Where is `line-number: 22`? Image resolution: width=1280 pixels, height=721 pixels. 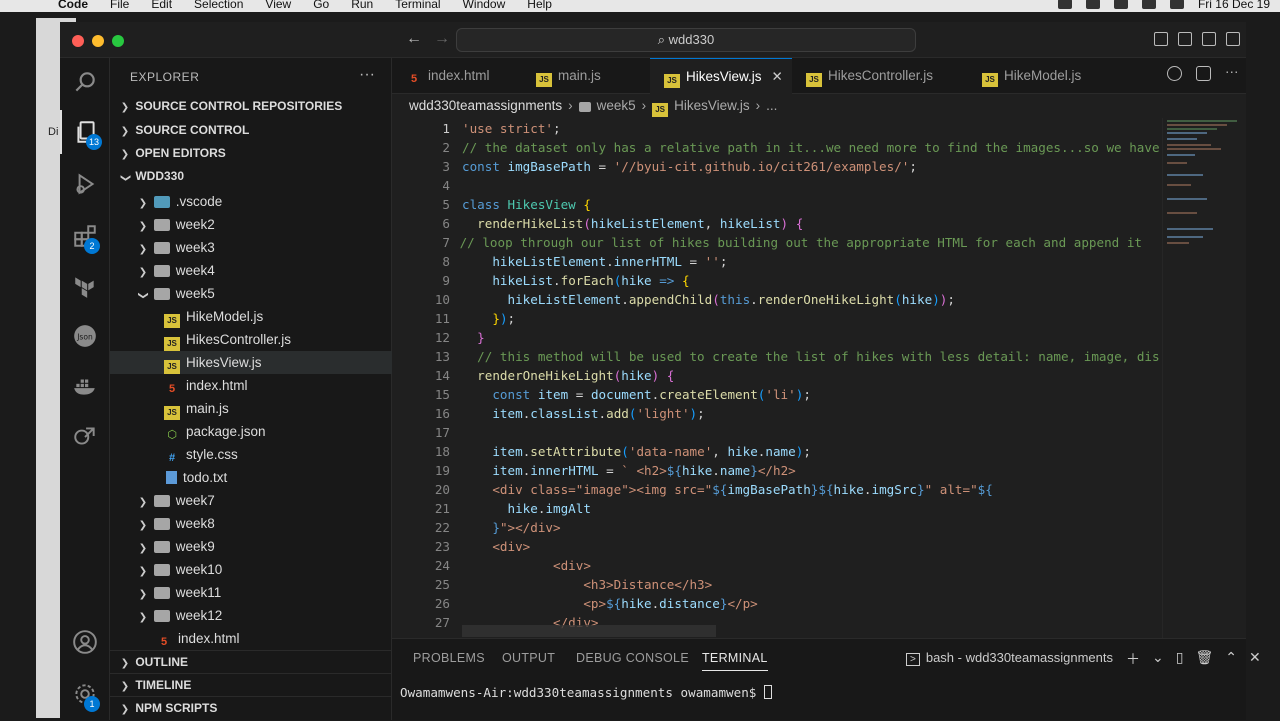
line-number: 22 is located at coordinates (442, 527).